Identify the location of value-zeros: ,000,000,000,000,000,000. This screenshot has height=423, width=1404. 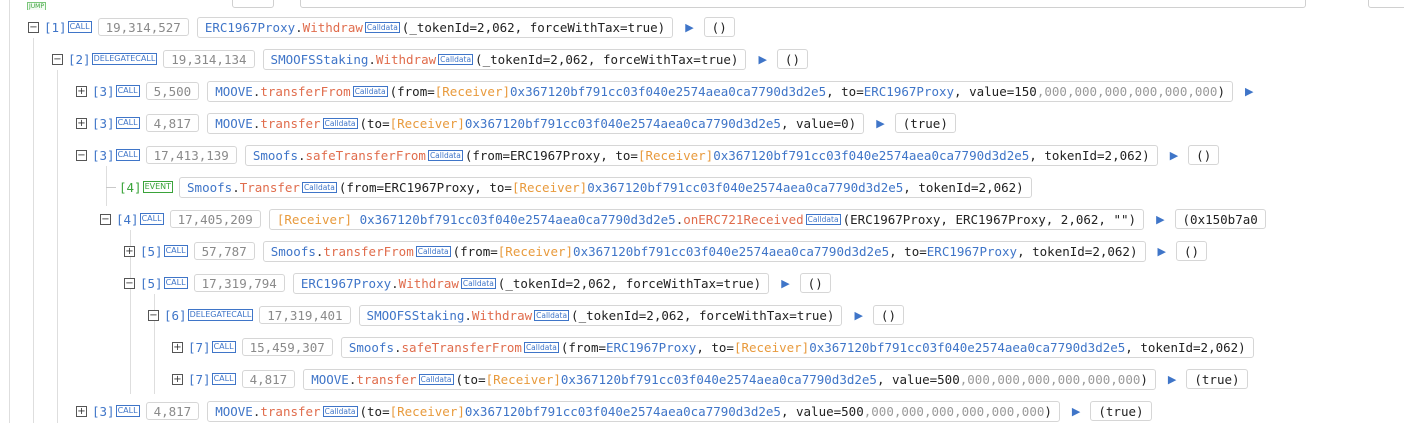
(1050, 379).